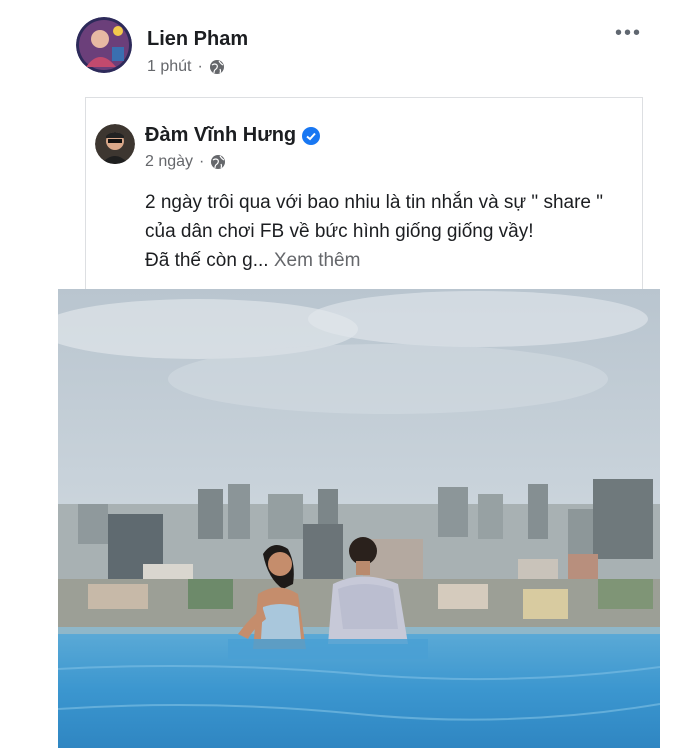 The image size is (700, 748). I want to click on post-meta: 1 phút ·, so click(186, 67).